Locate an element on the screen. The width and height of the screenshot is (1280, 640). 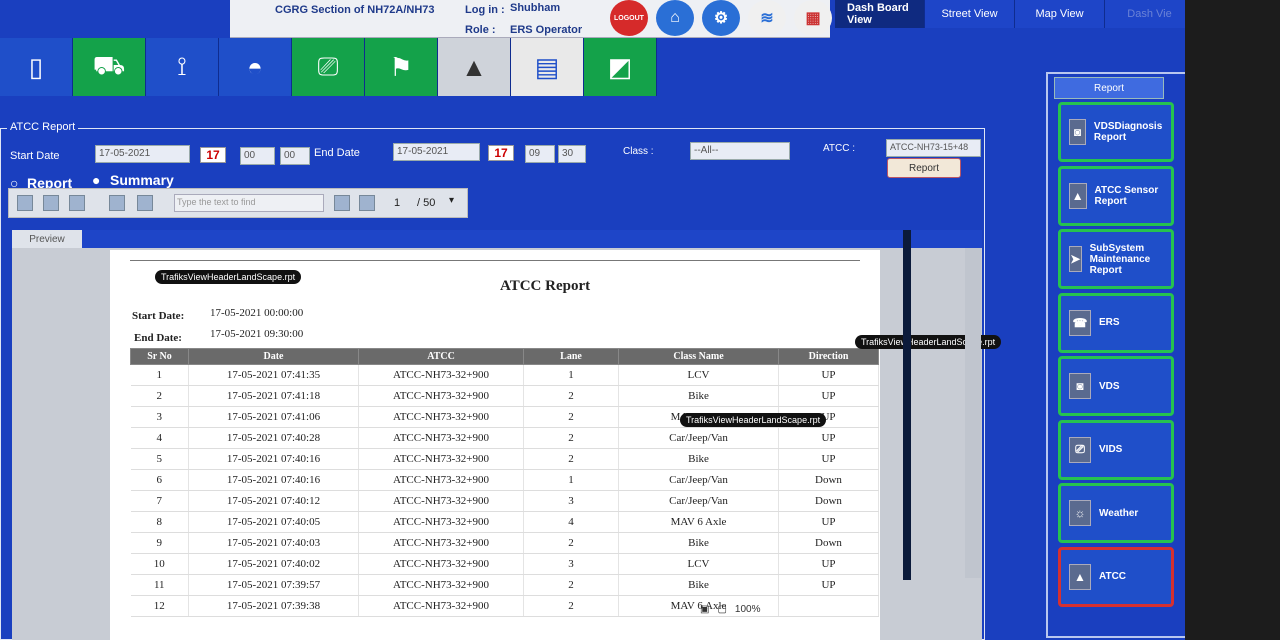
sidebar-item-label: VDSDiagnosis Report is located at coordinates (1128, 132).